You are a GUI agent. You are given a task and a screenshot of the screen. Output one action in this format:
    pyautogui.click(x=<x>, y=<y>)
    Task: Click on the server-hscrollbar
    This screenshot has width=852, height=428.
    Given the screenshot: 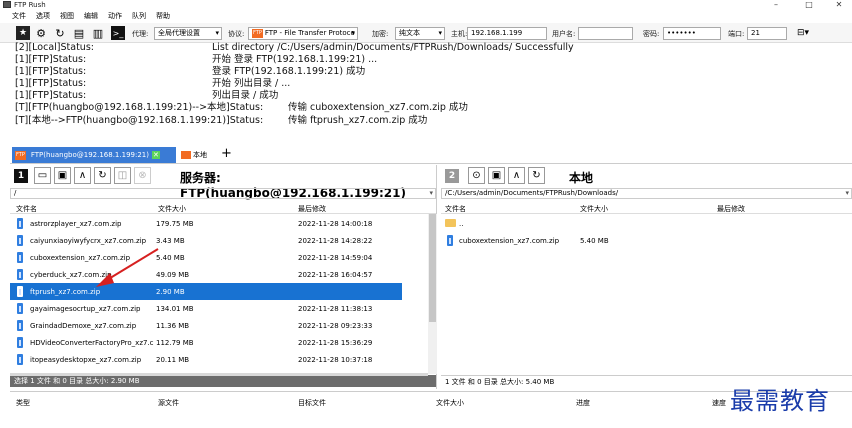 What is the action you would take?
    pyautogui.click(x=219, y=374)
    